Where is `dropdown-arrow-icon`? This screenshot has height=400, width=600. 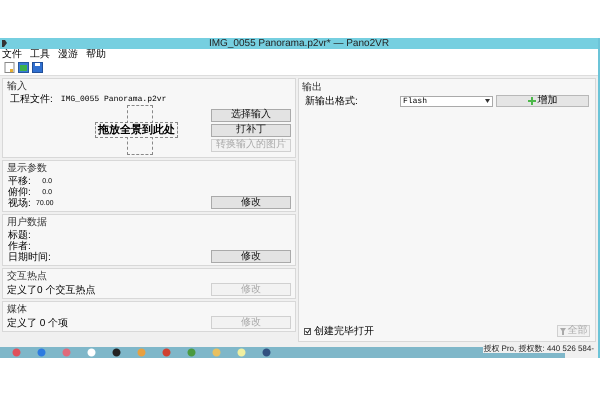
dropdown-arrow-icon is located at coordinates (487, 101).